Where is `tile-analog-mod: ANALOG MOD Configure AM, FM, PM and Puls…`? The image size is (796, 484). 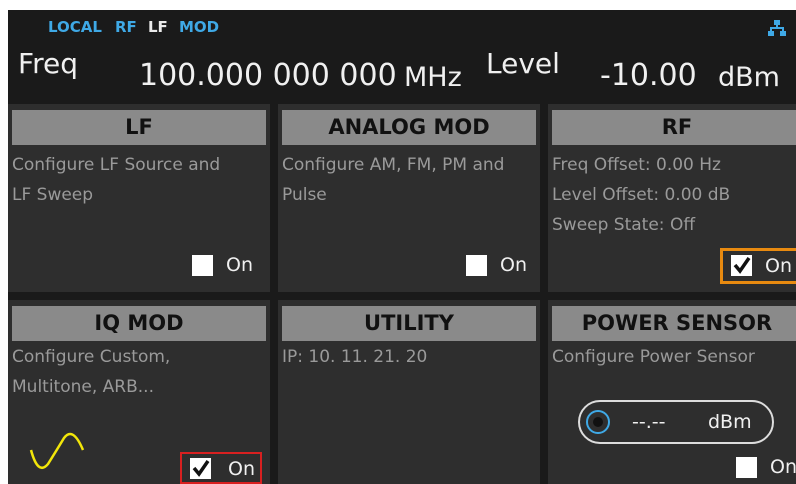
tile-analog-mod: ANALOG MOD Configure AM, FM, PM and Puls… is located at coordinates (409, 198).